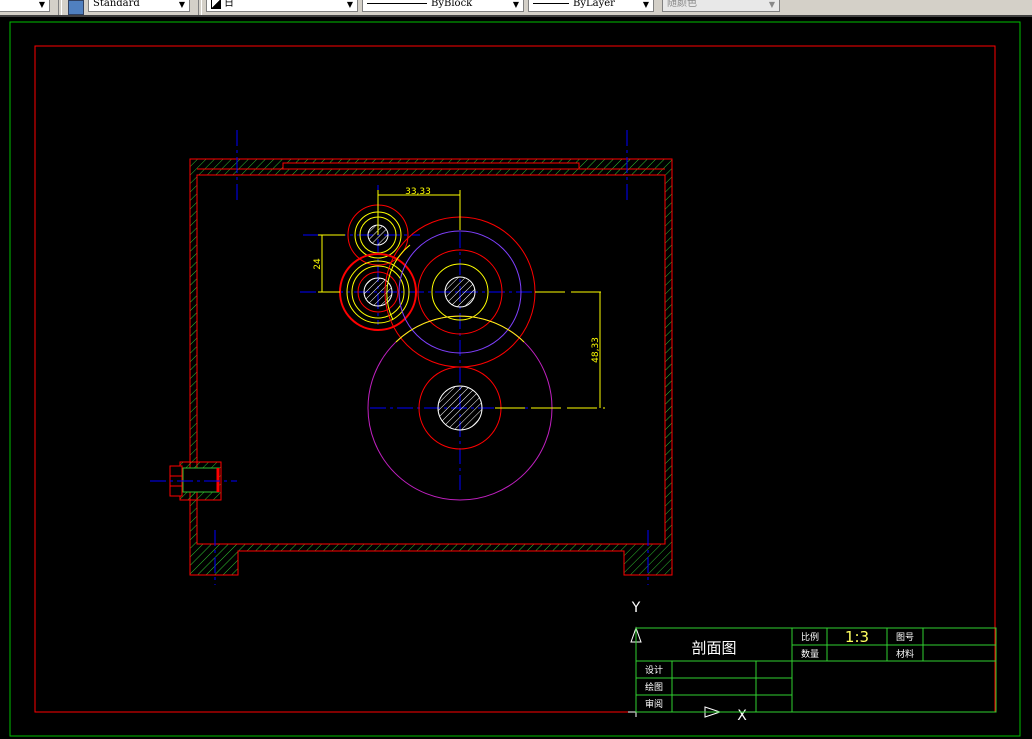  I want to click on drafting-label: 绘图, so click(654, 687).